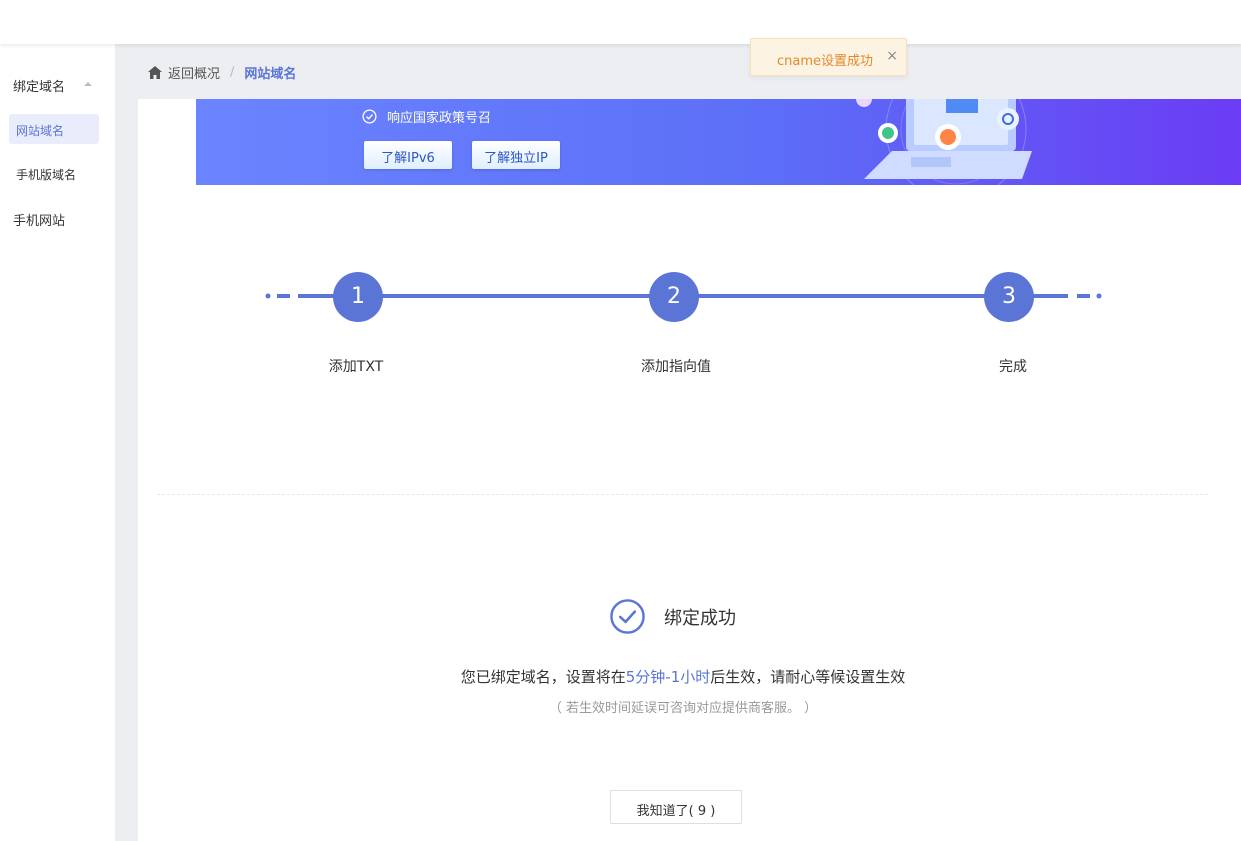 Image resolution: width=1241 pixels, height=841 pixels. What do you see at coordinates (194, 72) in the screenshot?
I see `breadcrumb-back-link: 返回概况` at bounding box center [194, 72].